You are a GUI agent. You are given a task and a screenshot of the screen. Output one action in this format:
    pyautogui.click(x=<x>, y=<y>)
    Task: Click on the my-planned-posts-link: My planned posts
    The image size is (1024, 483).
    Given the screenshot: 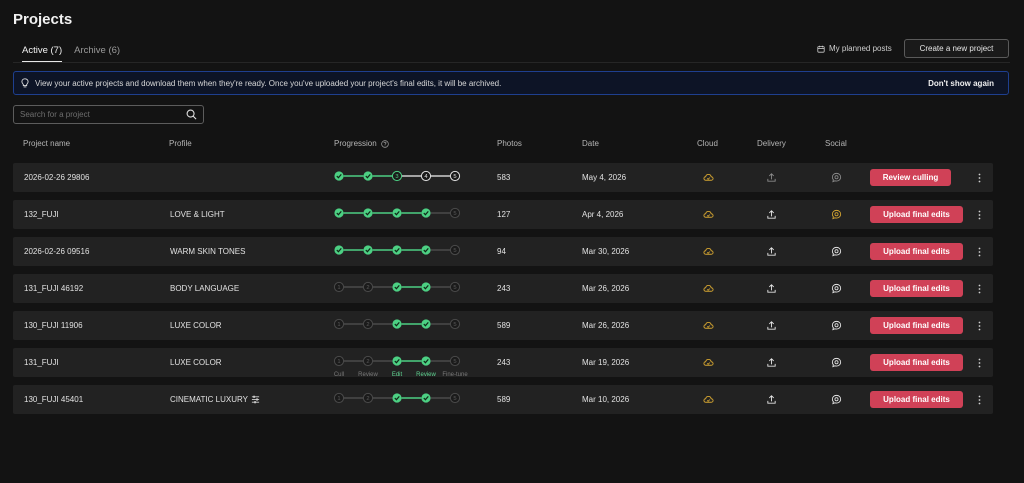 What is the action you would take?
    pyautogui.click(x=854, y=48)
    